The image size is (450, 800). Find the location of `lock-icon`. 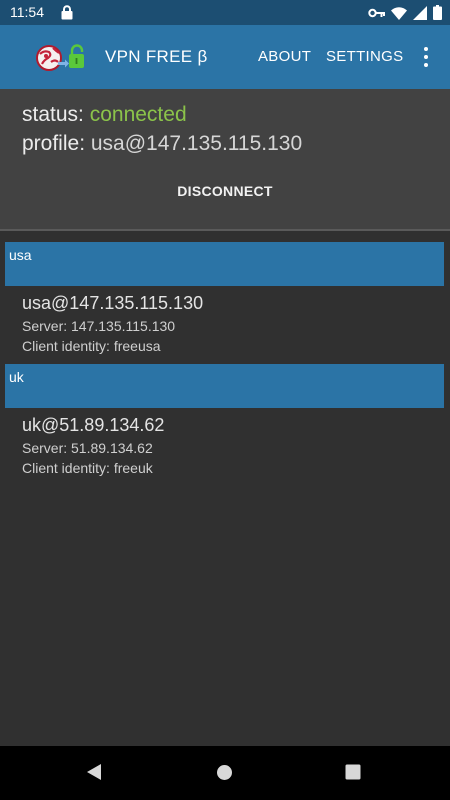

lock-icon is located at coordinates (67, 12).